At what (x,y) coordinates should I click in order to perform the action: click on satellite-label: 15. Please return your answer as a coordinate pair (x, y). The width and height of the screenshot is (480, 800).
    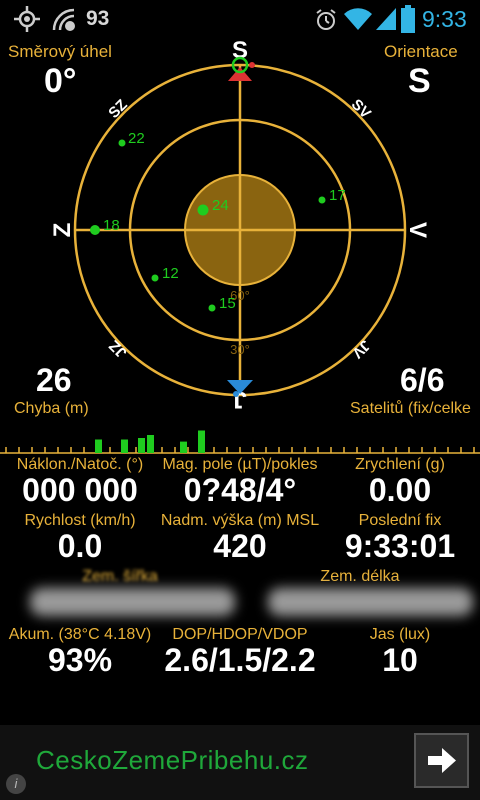
    Looking at the image, I should click on (227, 303).